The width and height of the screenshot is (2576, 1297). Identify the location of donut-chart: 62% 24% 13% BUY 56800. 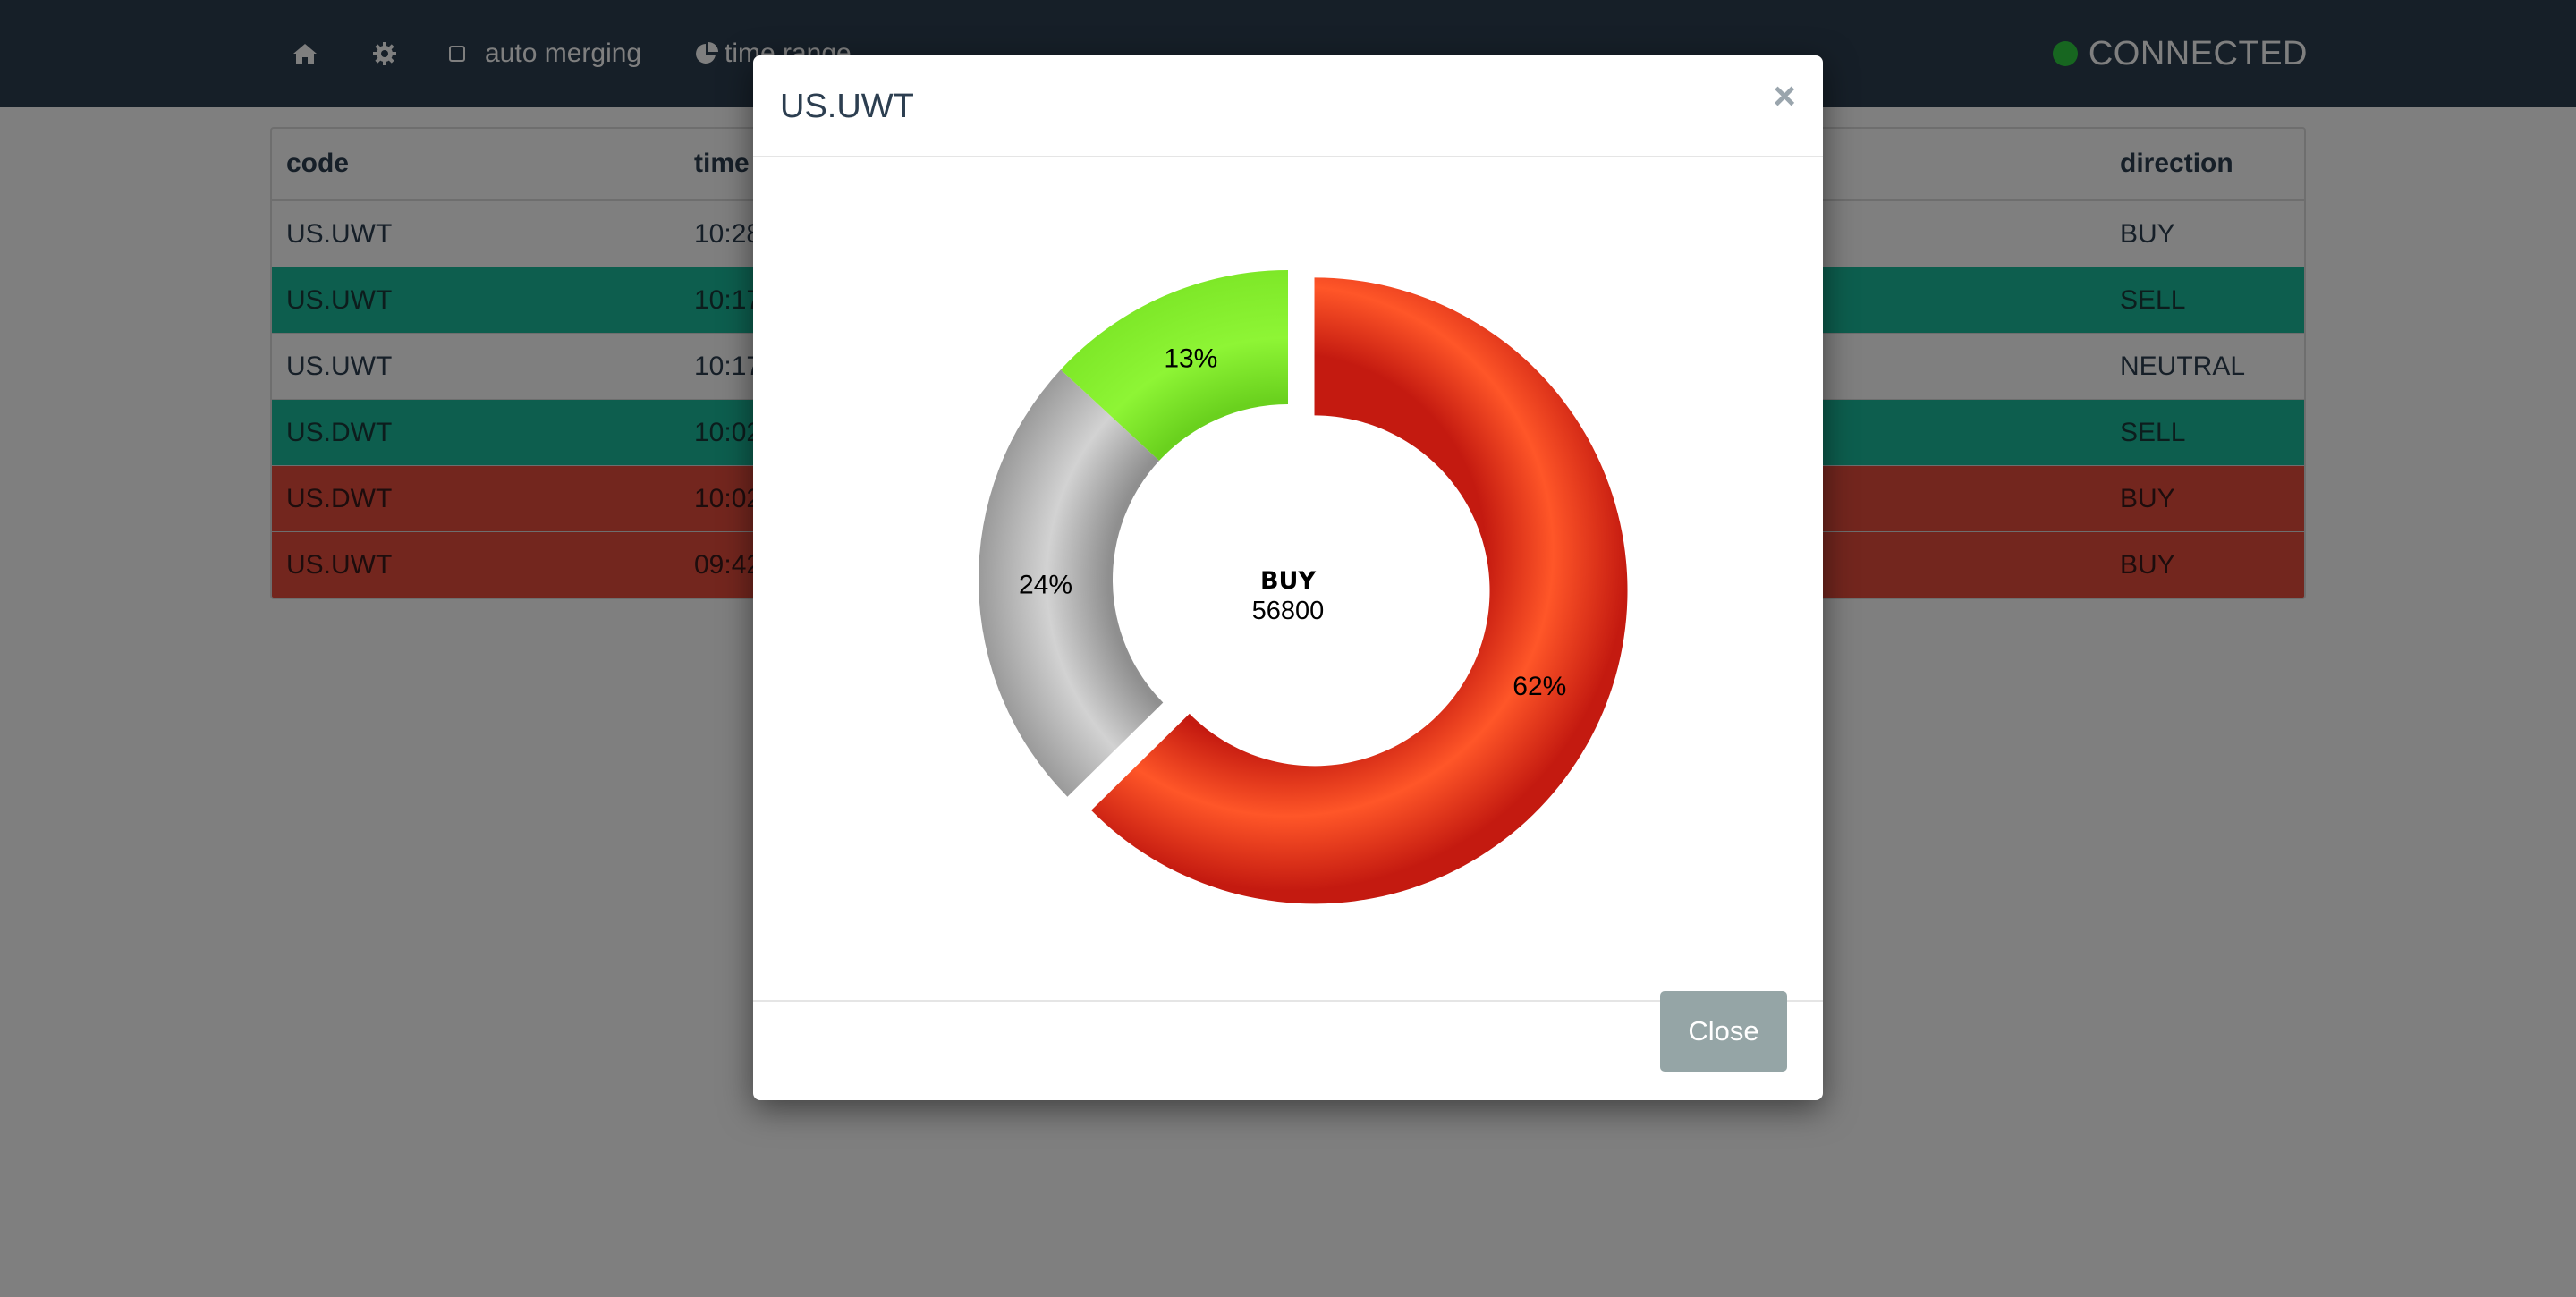
(1303, 587).